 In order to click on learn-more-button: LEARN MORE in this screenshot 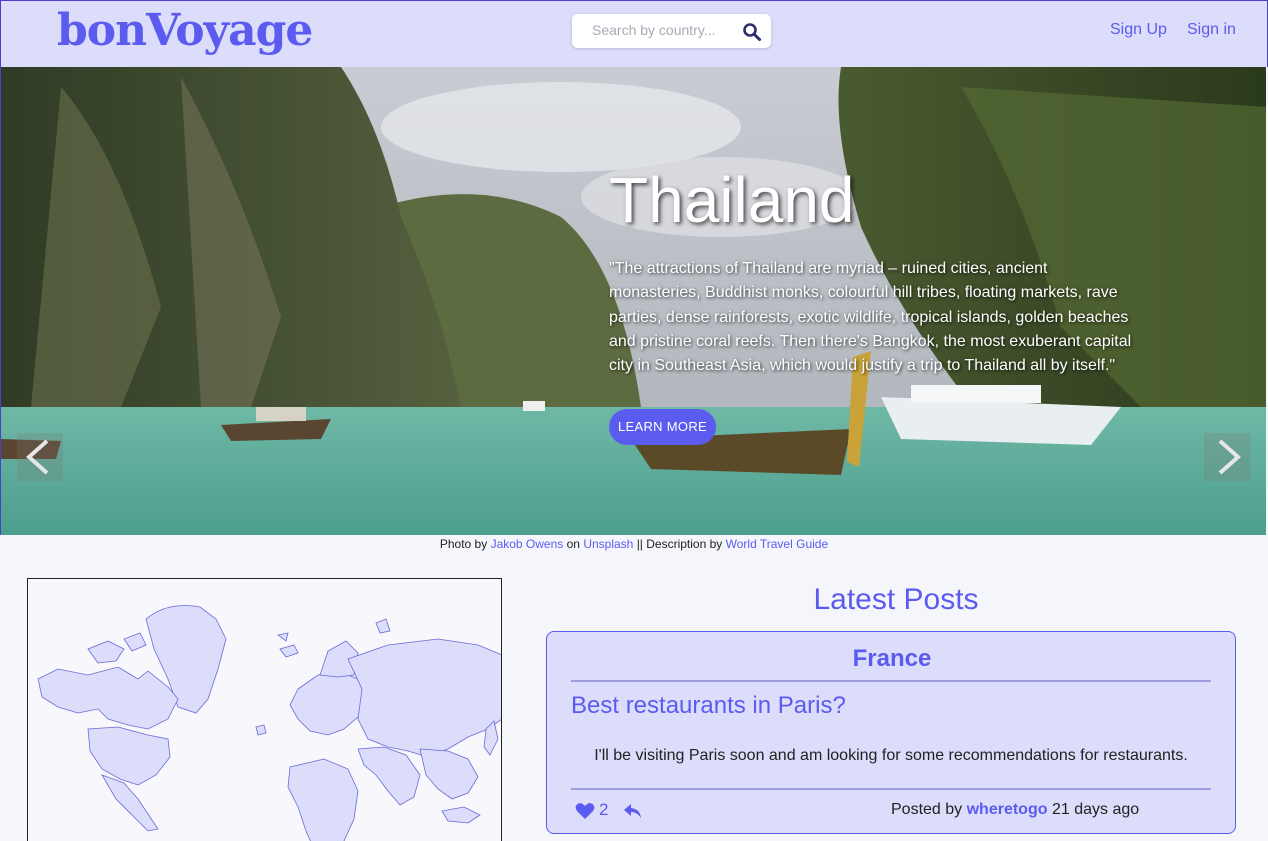, I will do `click(662, 427)`.